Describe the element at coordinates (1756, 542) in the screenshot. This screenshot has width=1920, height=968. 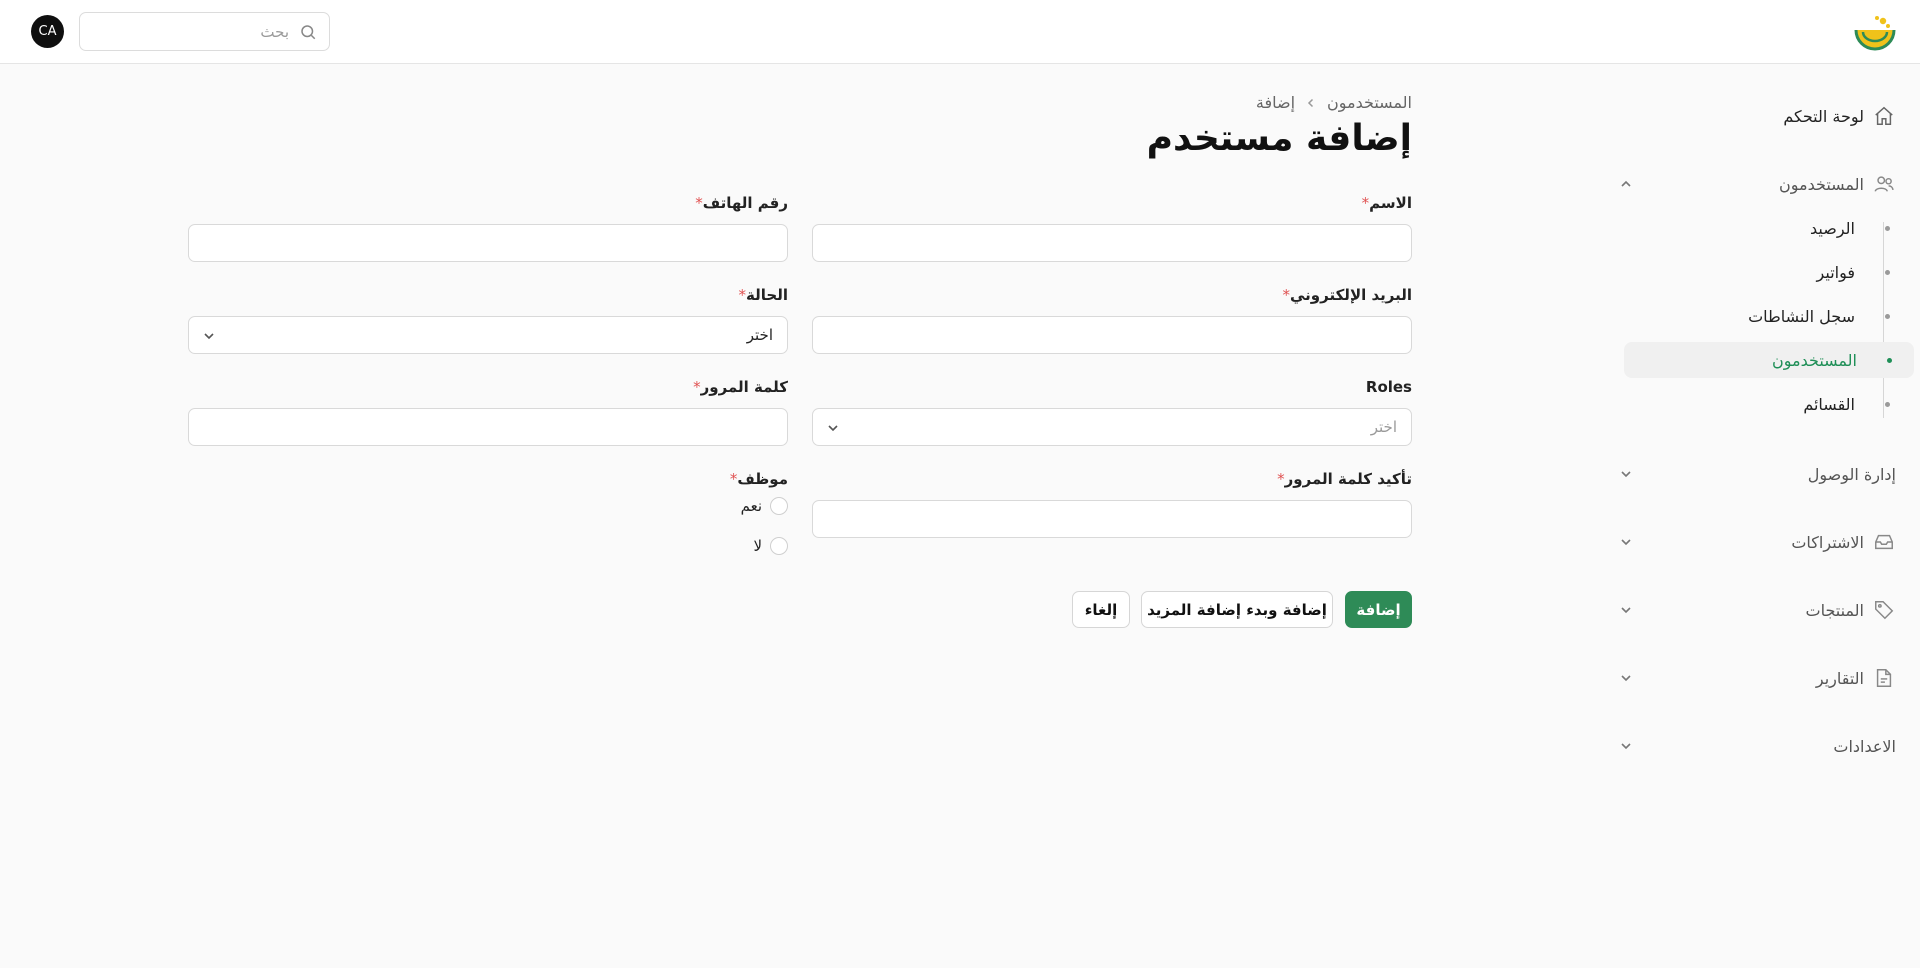
I see `sidebar-item-subscriptions: الاشتراكات` at that location.